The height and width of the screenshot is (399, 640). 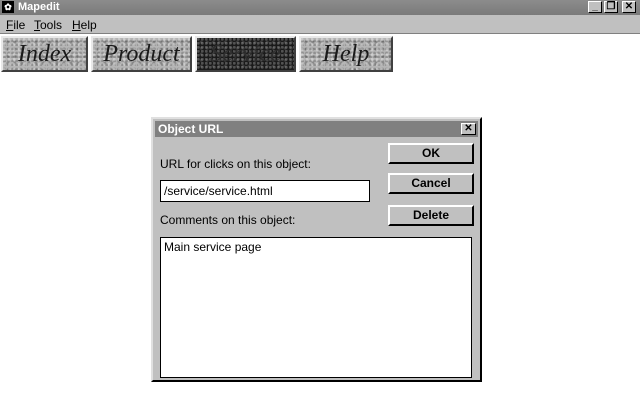 What do you see at coordinates (245, 54) in the screenshot?
I see `nav-button-service: Service` at bounding box center [245, 54].